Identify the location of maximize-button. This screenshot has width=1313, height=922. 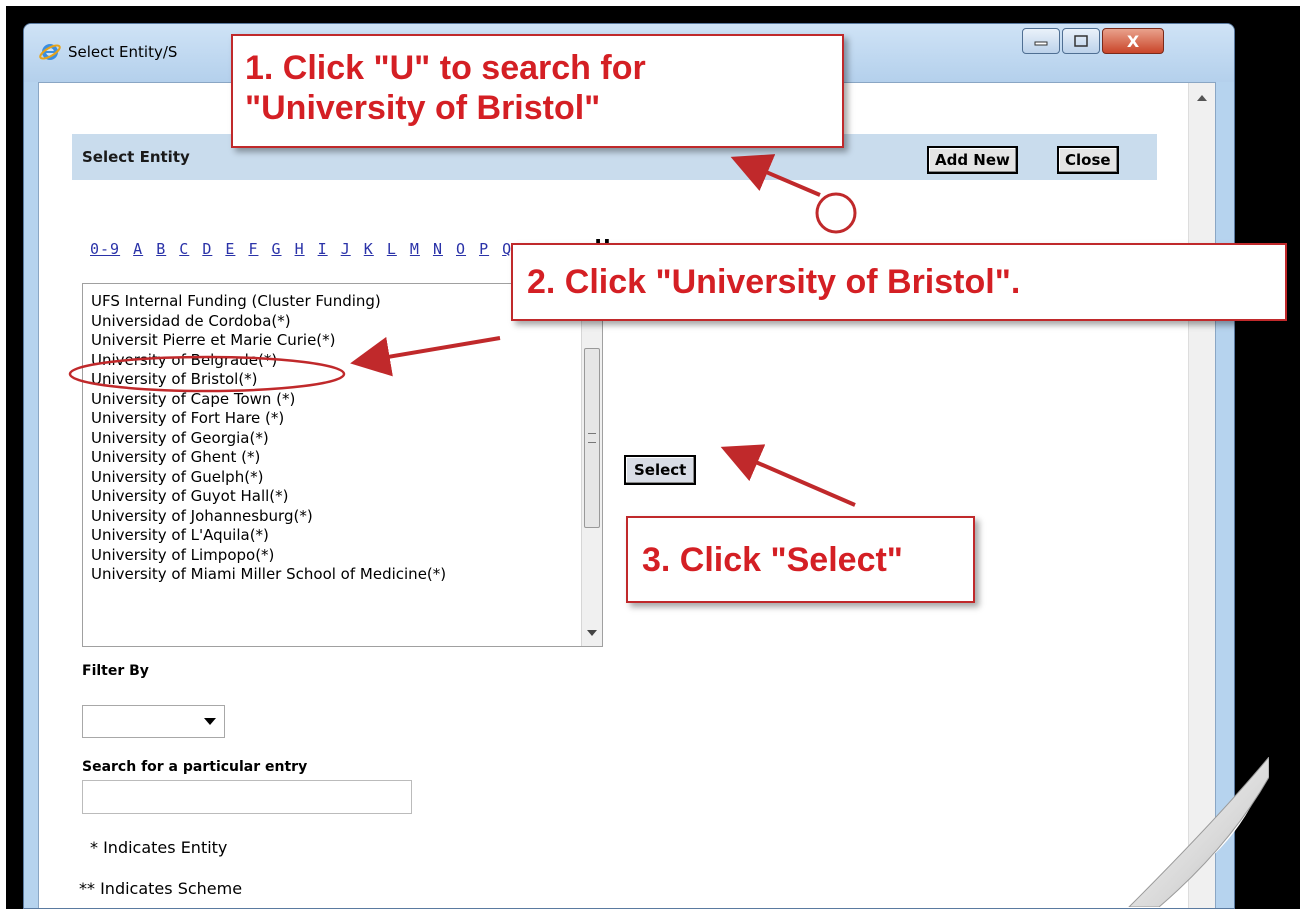
(1081, 41).